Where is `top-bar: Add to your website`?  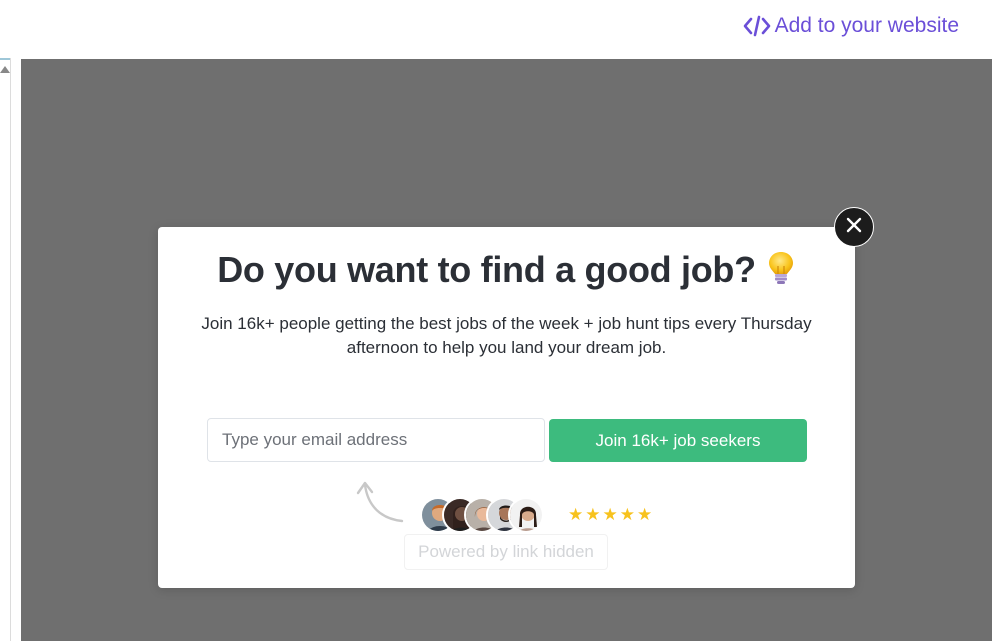
top-bar: Add to your website is located at coordinates (500, 29).